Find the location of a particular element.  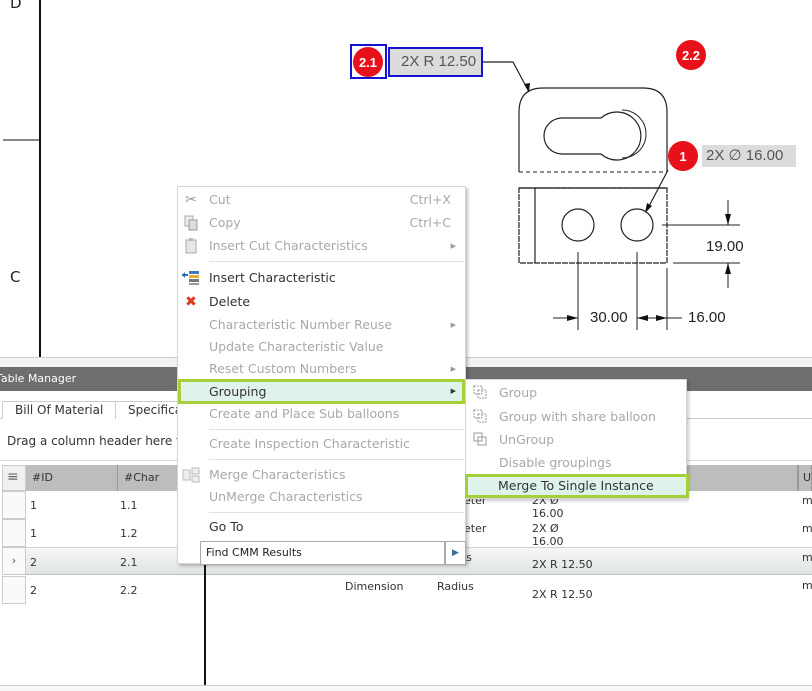

submenu-item-label: Group with share balloon is located at coordinates (577, 416).